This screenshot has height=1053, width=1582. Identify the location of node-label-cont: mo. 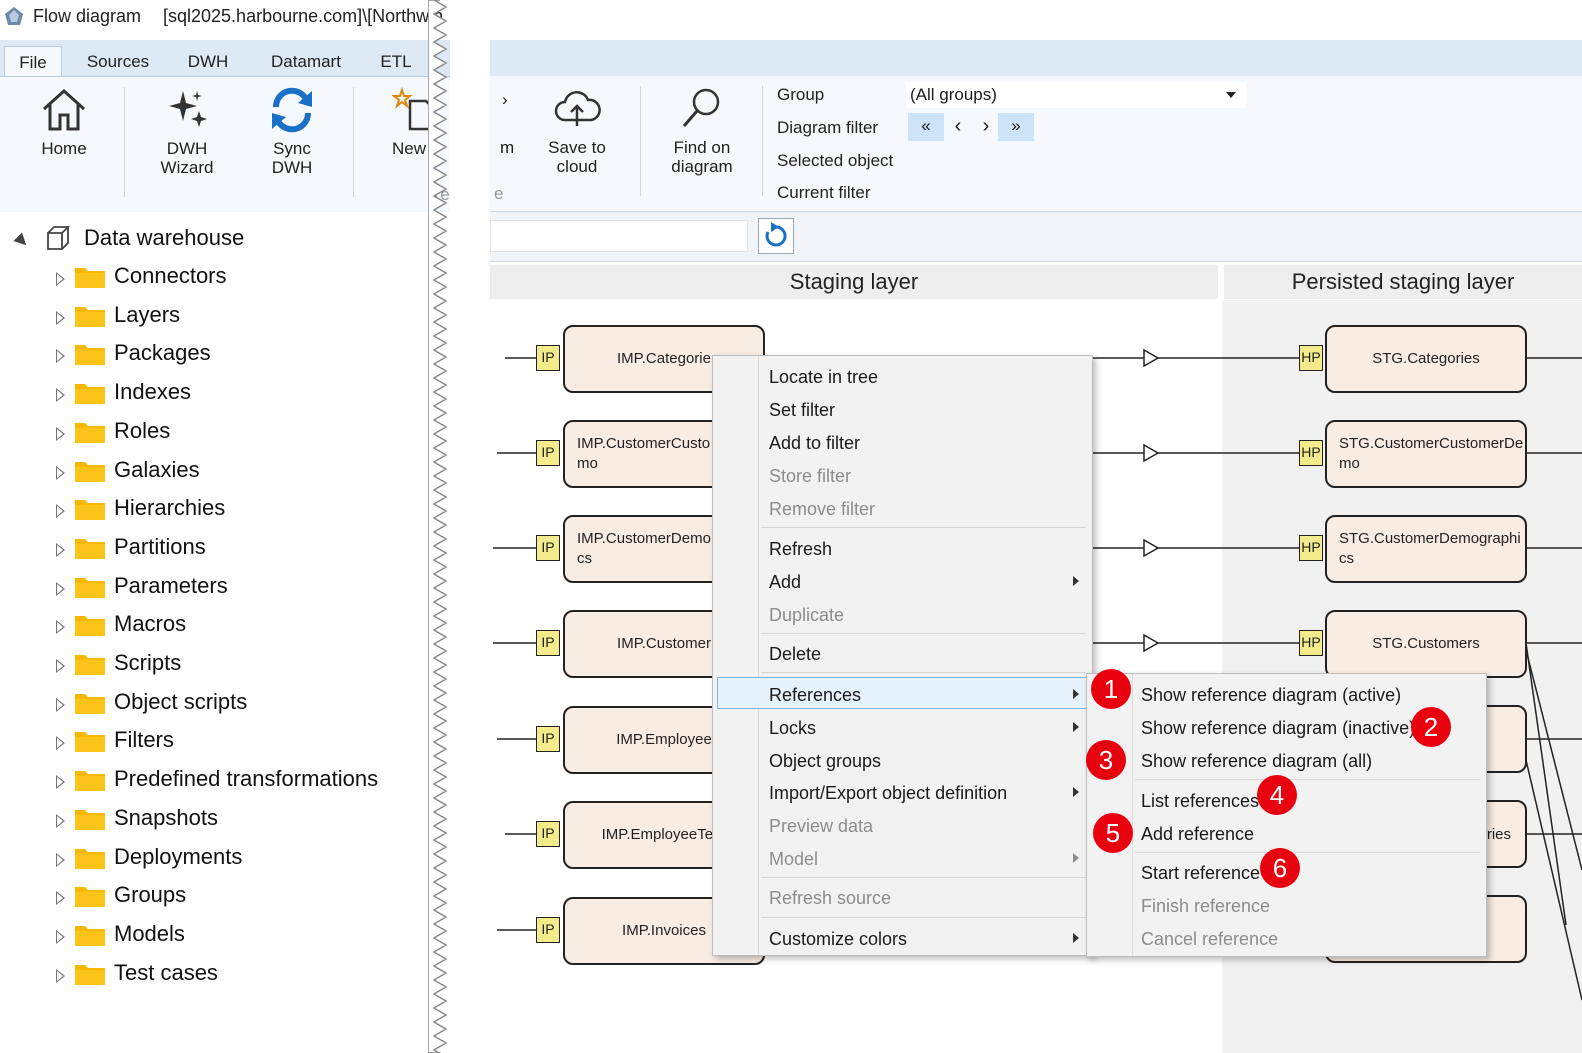
(587, 463).